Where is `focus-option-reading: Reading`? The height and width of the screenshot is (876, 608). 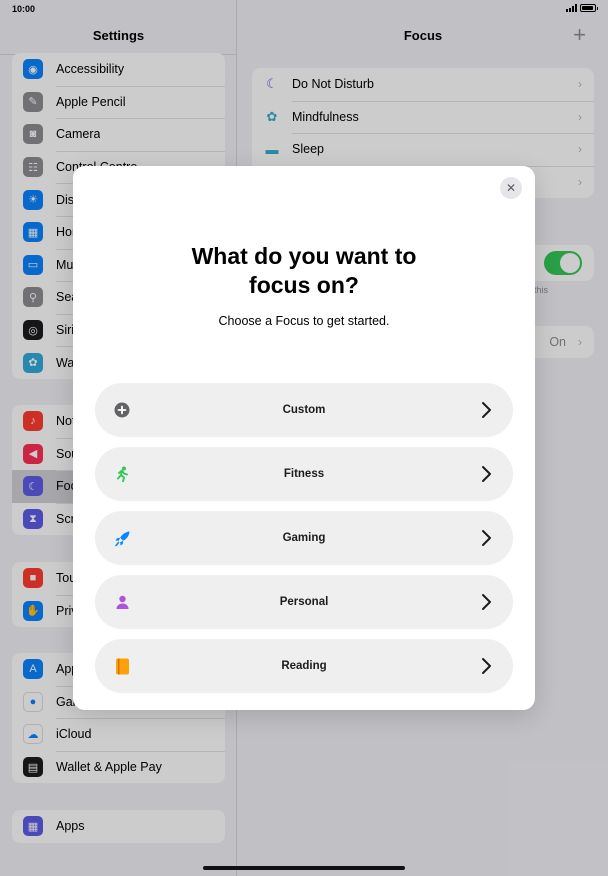 focus-option-reading: Reading is located at coordinates (304, 666).